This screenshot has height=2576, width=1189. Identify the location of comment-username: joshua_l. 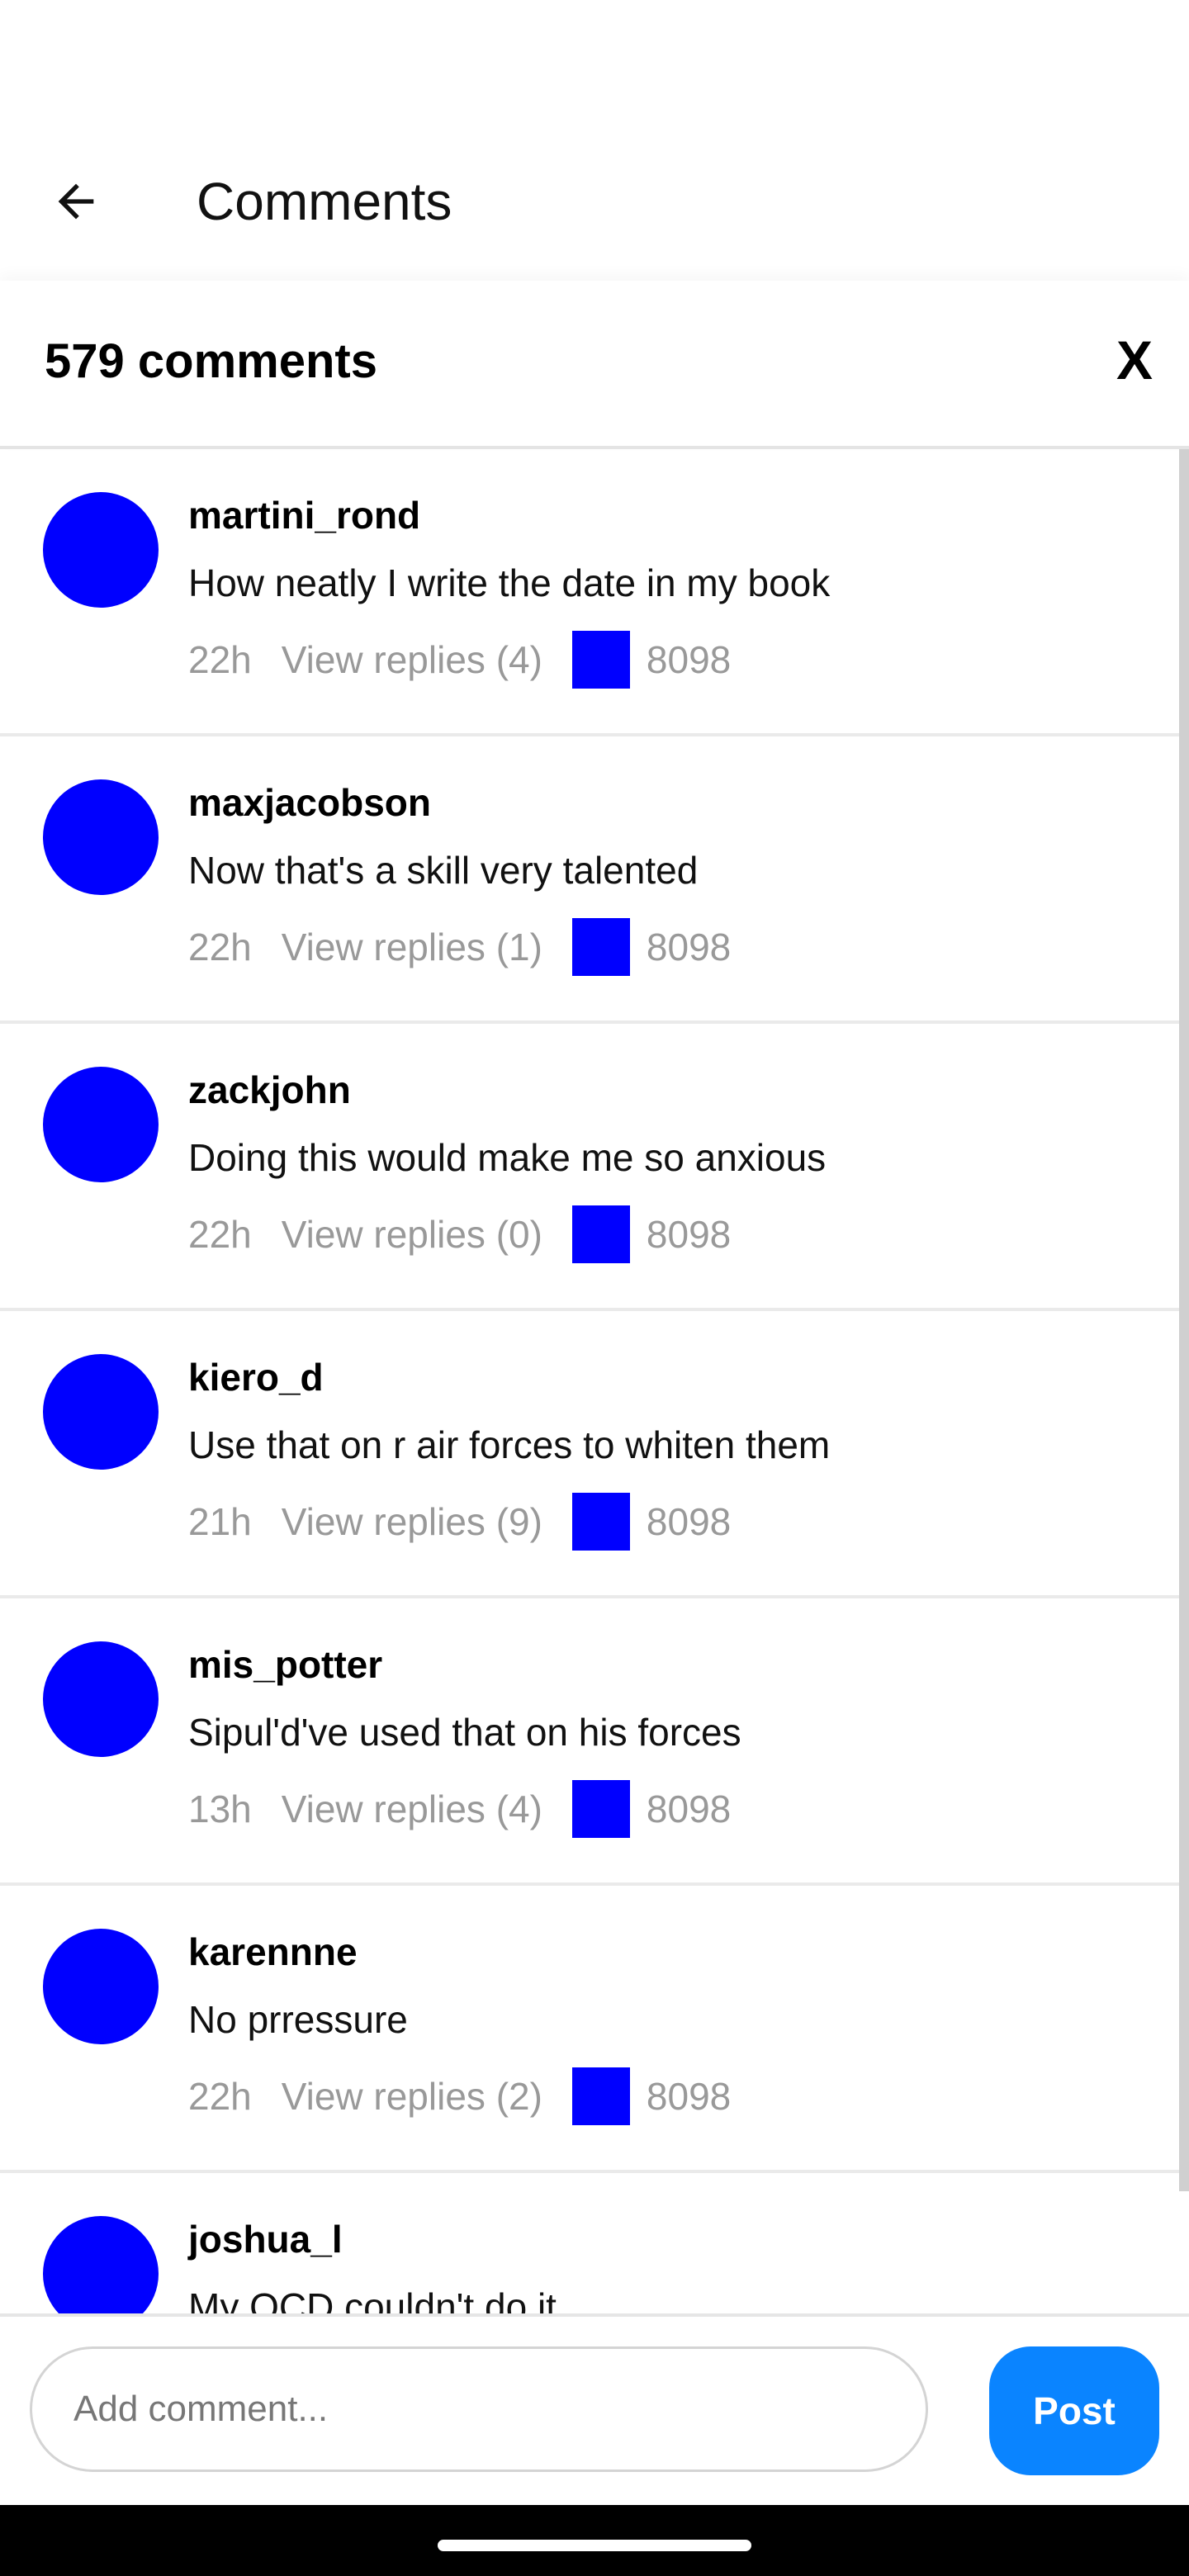
(265, 2239).